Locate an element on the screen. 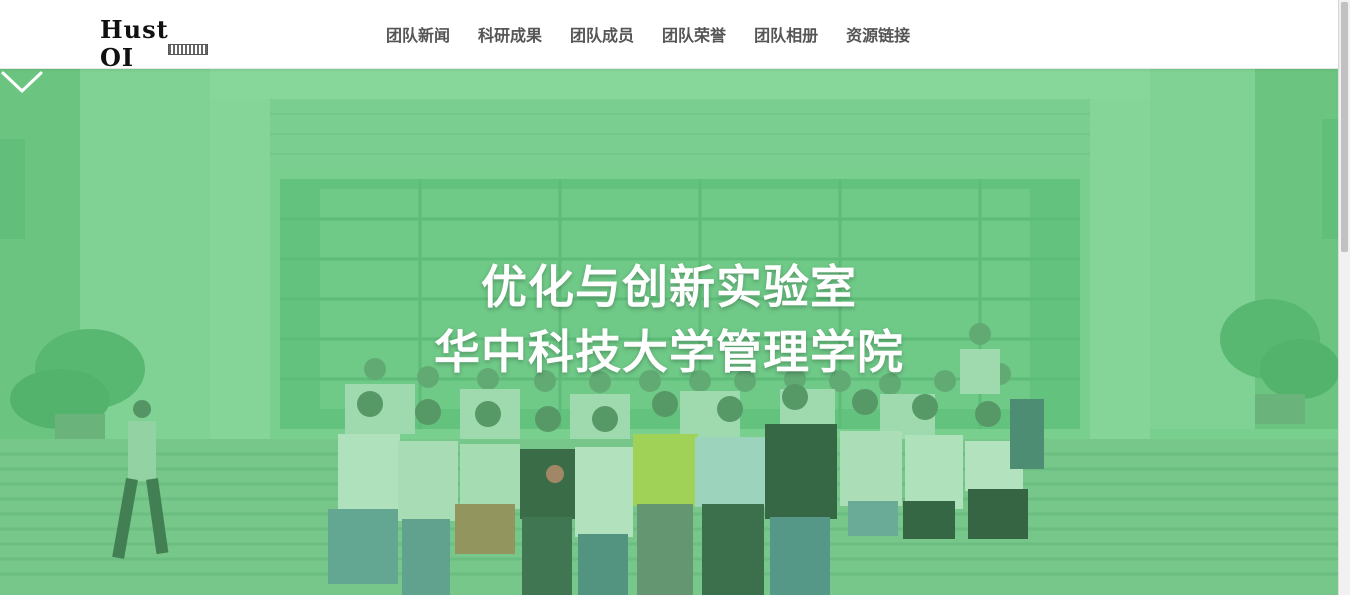 The image size is (1350, 595). main-nav: 团队新闻 科研成果 团队成员 团队荣誉 团队相册 资源链接 is located at coordinates (648, 34).